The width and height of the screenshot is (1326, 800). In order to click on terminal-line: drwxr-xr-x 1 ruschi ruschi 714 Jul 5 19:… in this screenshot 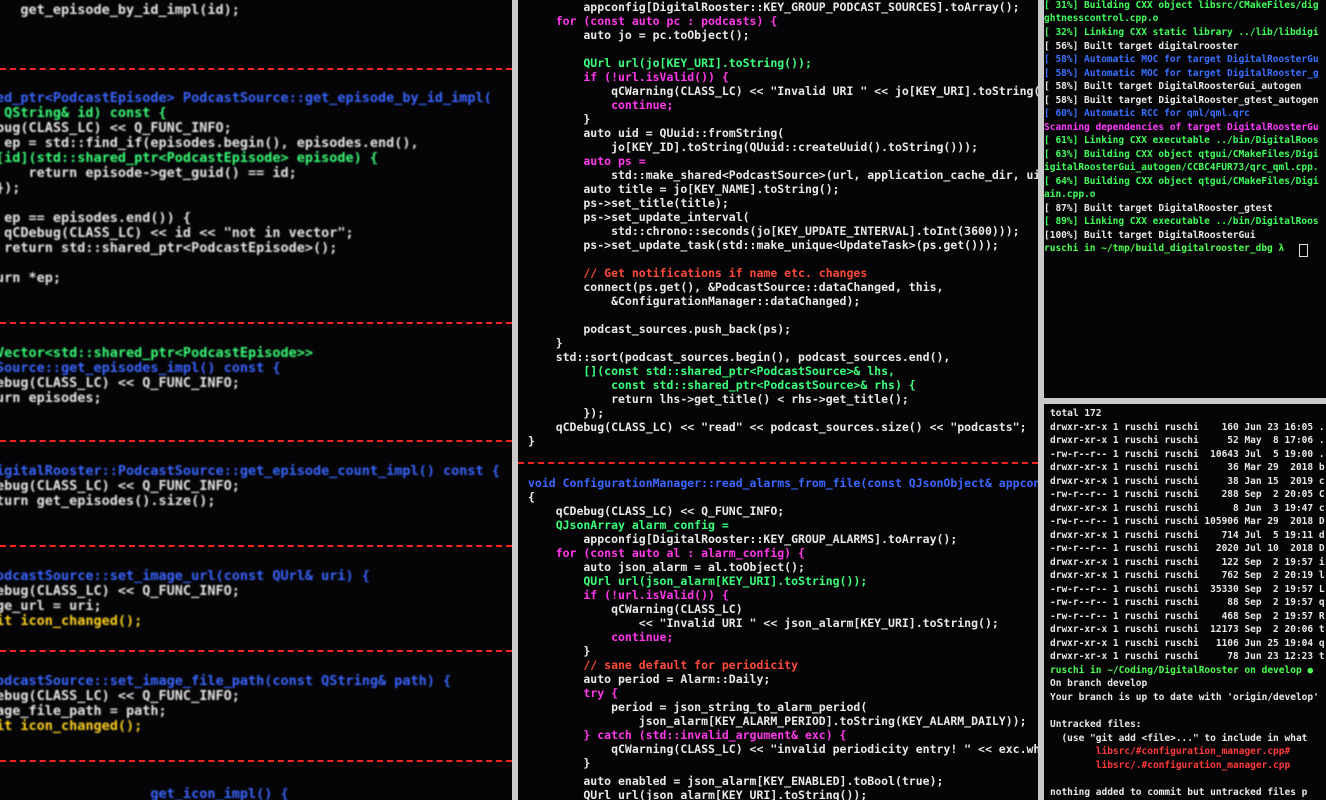, I will do `click(1187, 535)`.